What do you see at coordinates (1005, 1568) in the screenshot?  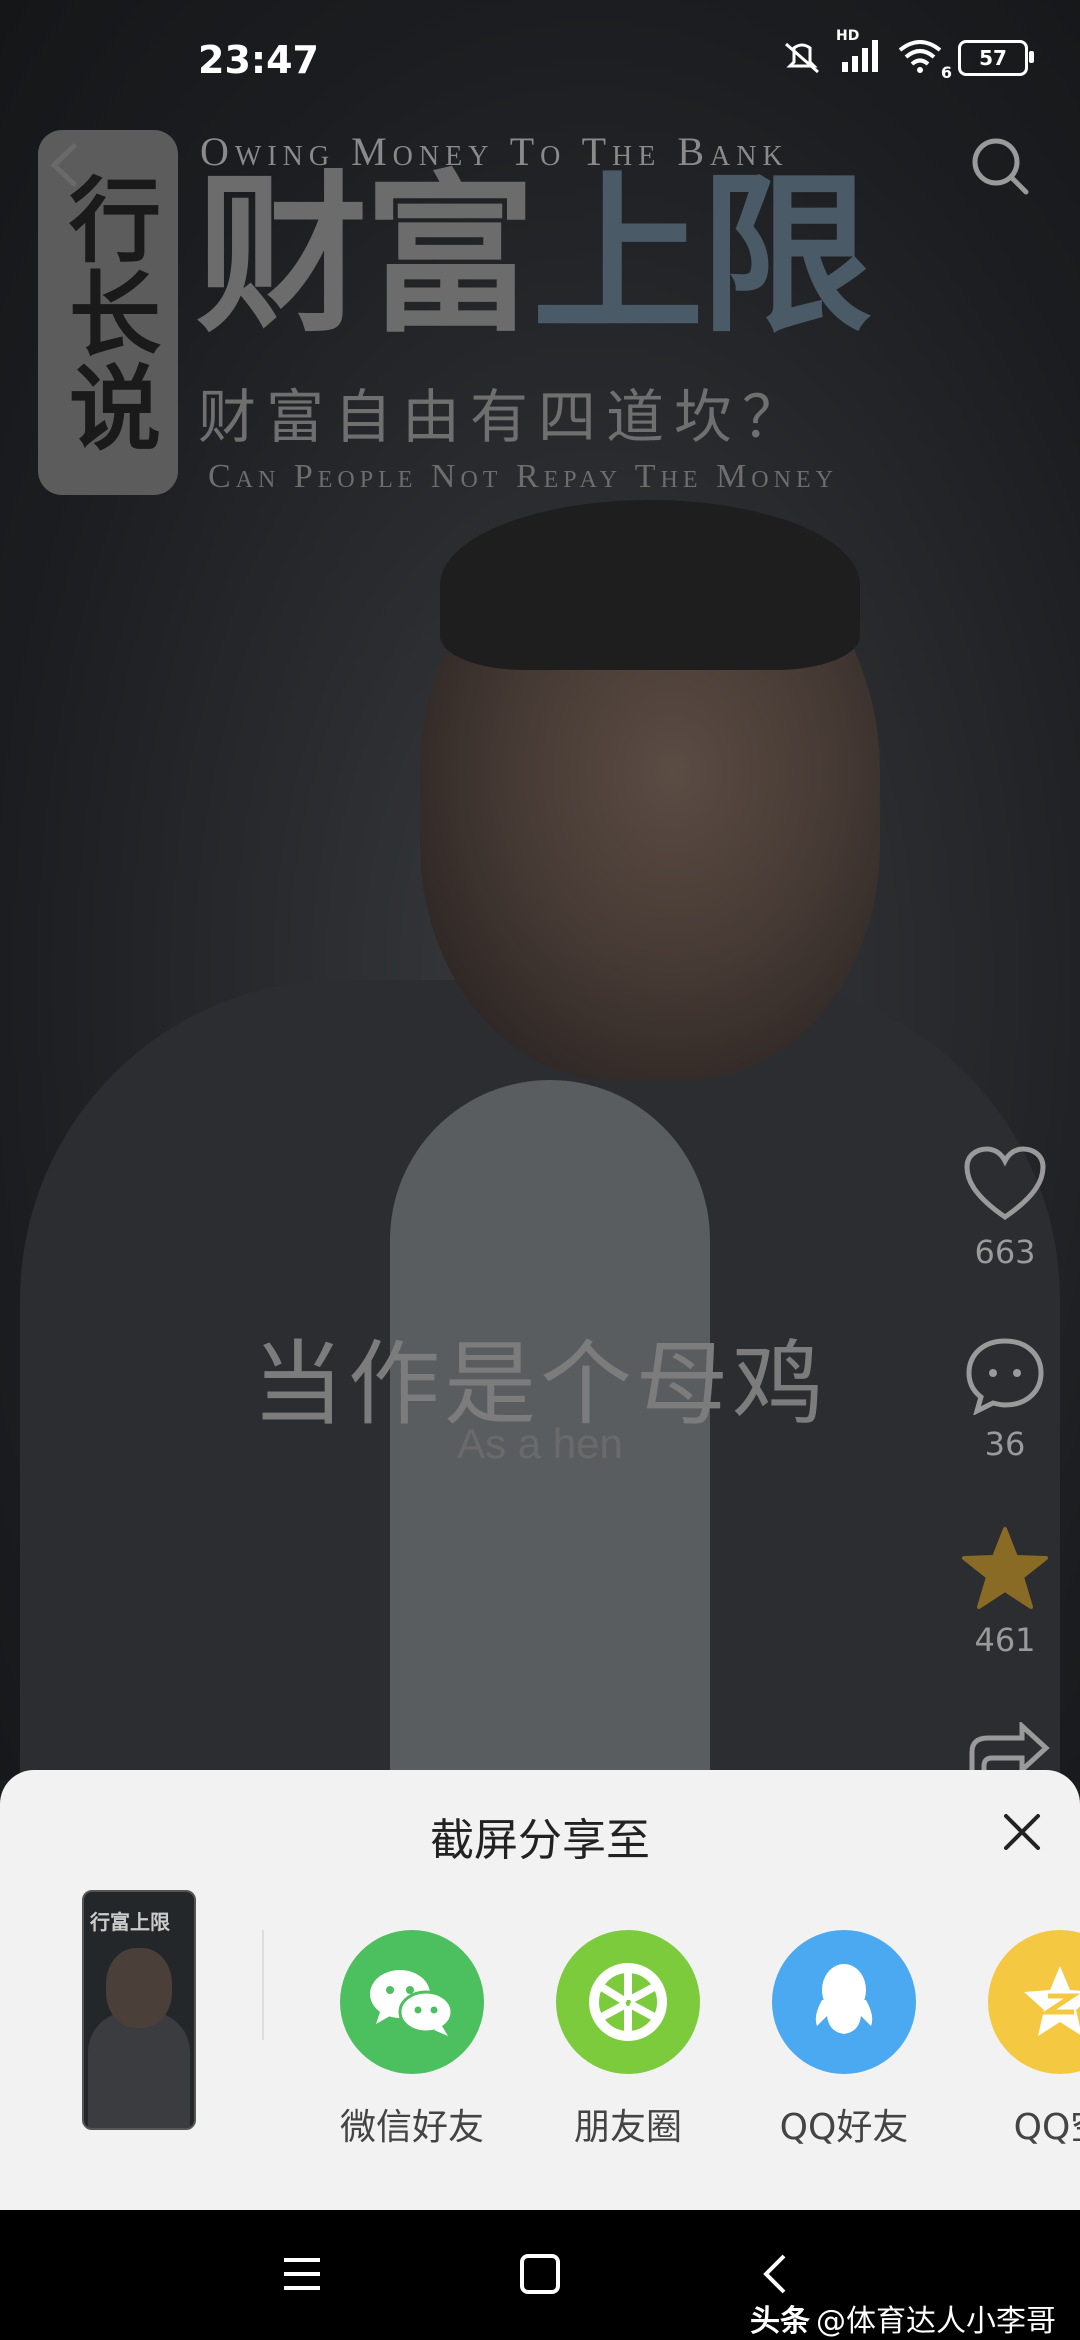 I see `star-icon` at bounding box center [1005, 1568].